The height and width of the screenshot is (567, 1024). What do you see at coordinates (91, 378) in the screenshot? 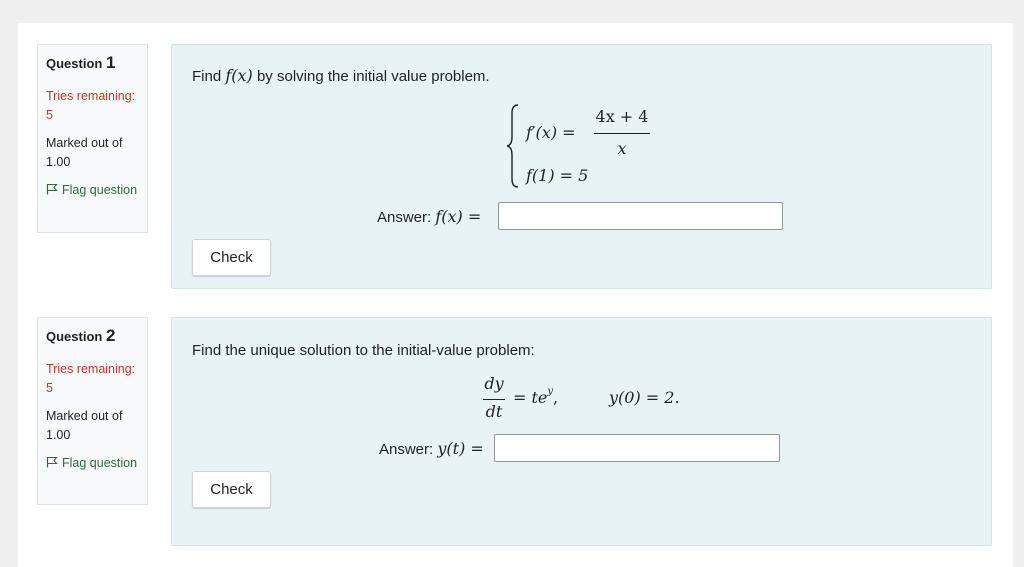
I see `question-2-tries: Tries remaining: 5` at bounding box center [91, 378].